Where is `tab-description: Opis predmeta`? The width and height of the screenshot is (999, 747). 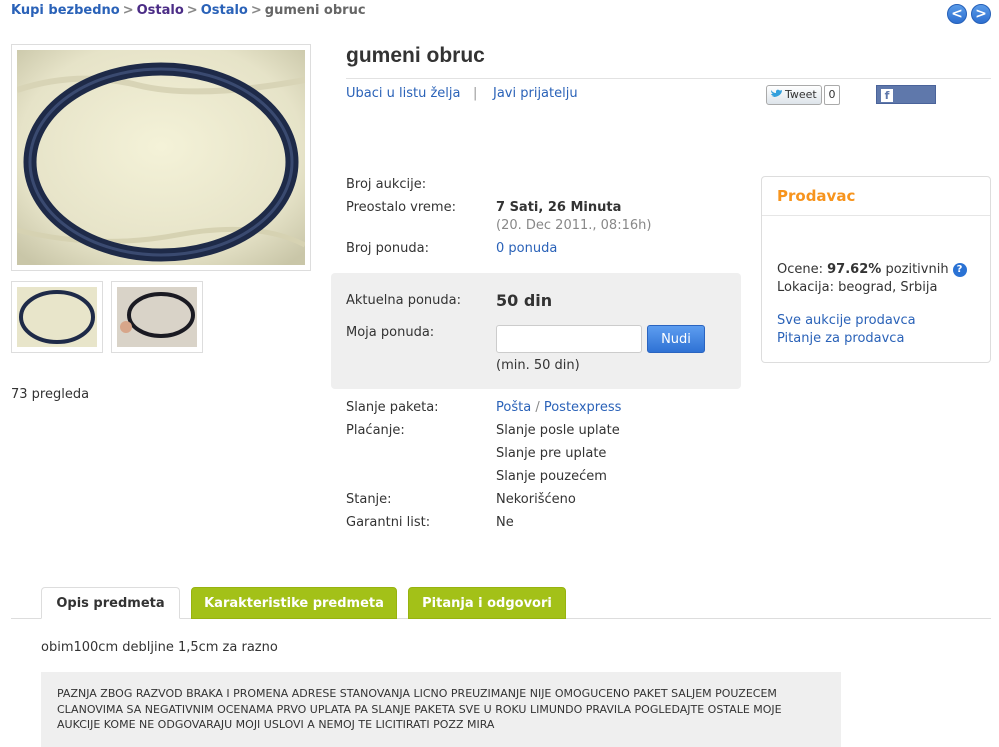 tab-description: Opis predmeta is located at coordinates (110, 603).